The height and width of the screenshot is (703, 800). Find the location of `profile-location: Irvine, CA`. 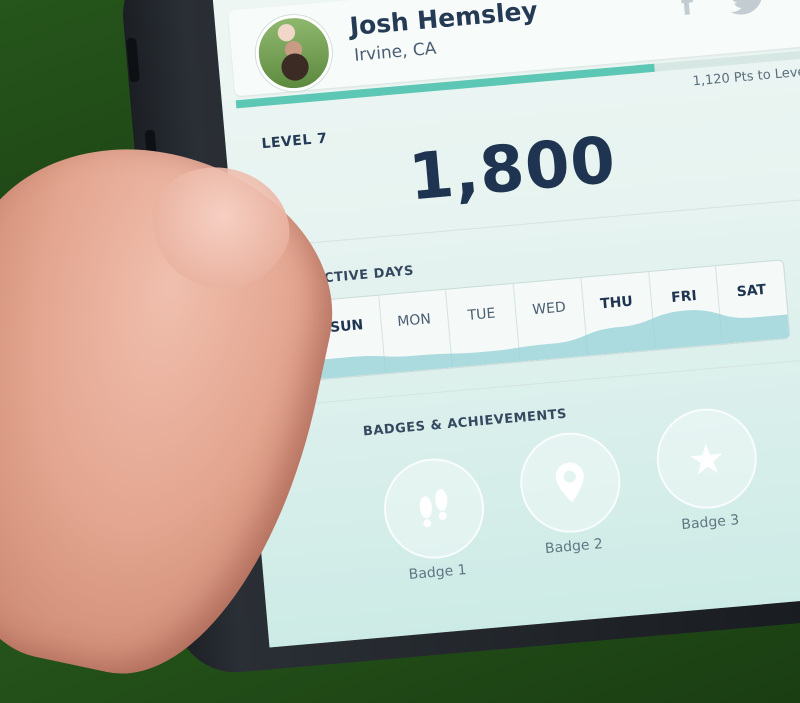

profile-location: Irvine, CA is located at coordinates (395, 52).